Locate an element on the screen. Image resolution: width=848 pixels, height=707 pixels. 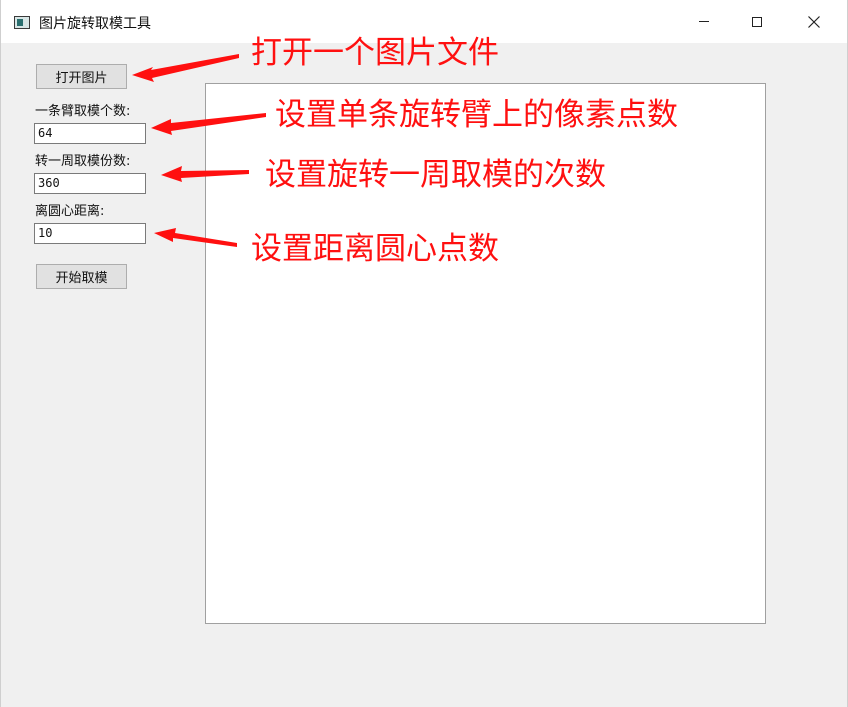
center-distance-label: 离圆心距离: is located at coordinates (70, 211).